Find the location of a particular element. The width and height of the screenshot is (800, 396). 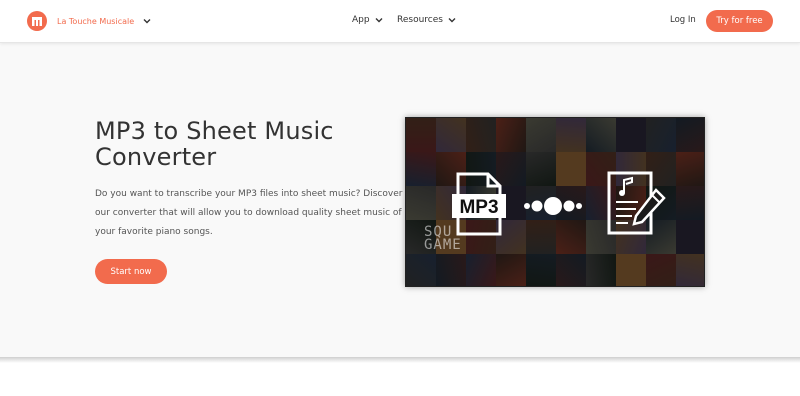

nav-app-label: App is located at coordinates (361, 20).